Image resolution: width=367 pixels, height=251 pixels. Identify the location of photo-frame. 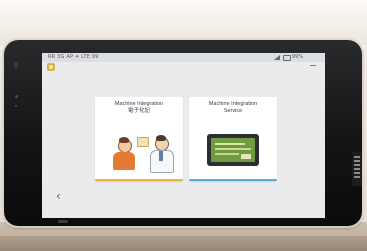
(143, 142).